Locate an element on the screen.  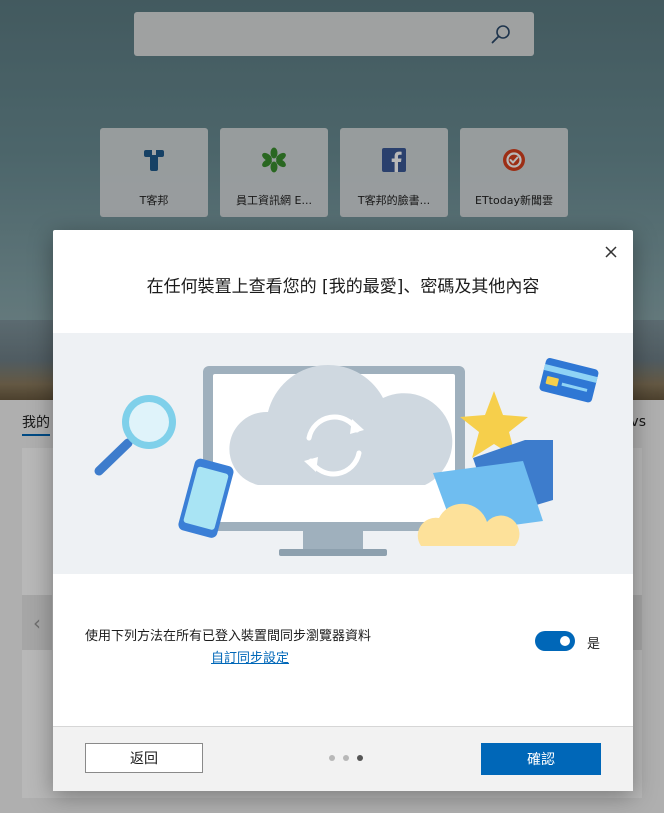
back-button: 返回 is located at coordinates (144, 758).